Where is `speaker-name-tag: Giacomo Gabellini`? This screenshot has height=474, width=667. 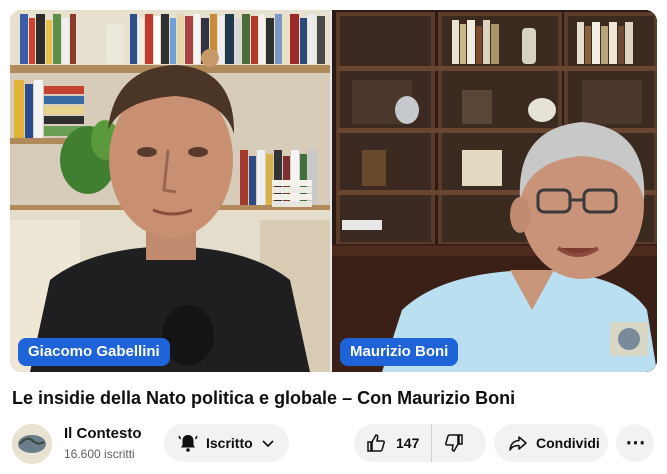
speaker-name-tag: Giacomo Gabellini is located at coordinates (94, 352).